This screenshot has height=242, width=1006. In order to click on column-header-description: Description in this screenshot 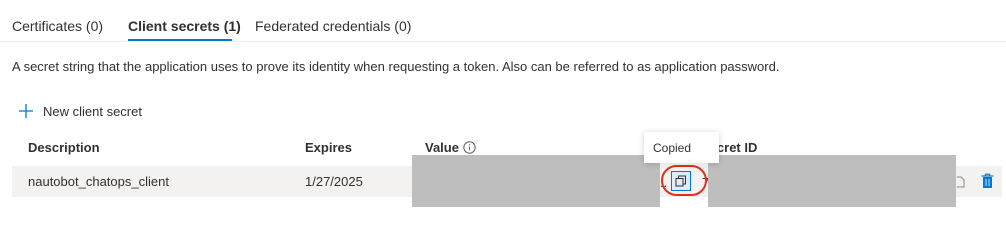, I will do `click(64, 147)`.